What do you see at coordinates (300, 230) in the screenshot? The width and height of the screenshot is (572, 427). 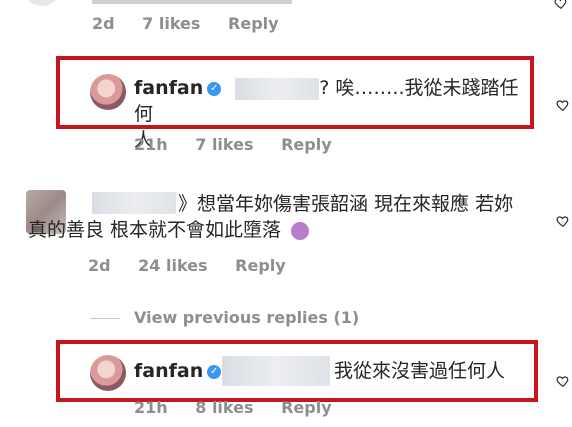 I see `woman-gesturing-emoji` at bounding box center [300, 230].